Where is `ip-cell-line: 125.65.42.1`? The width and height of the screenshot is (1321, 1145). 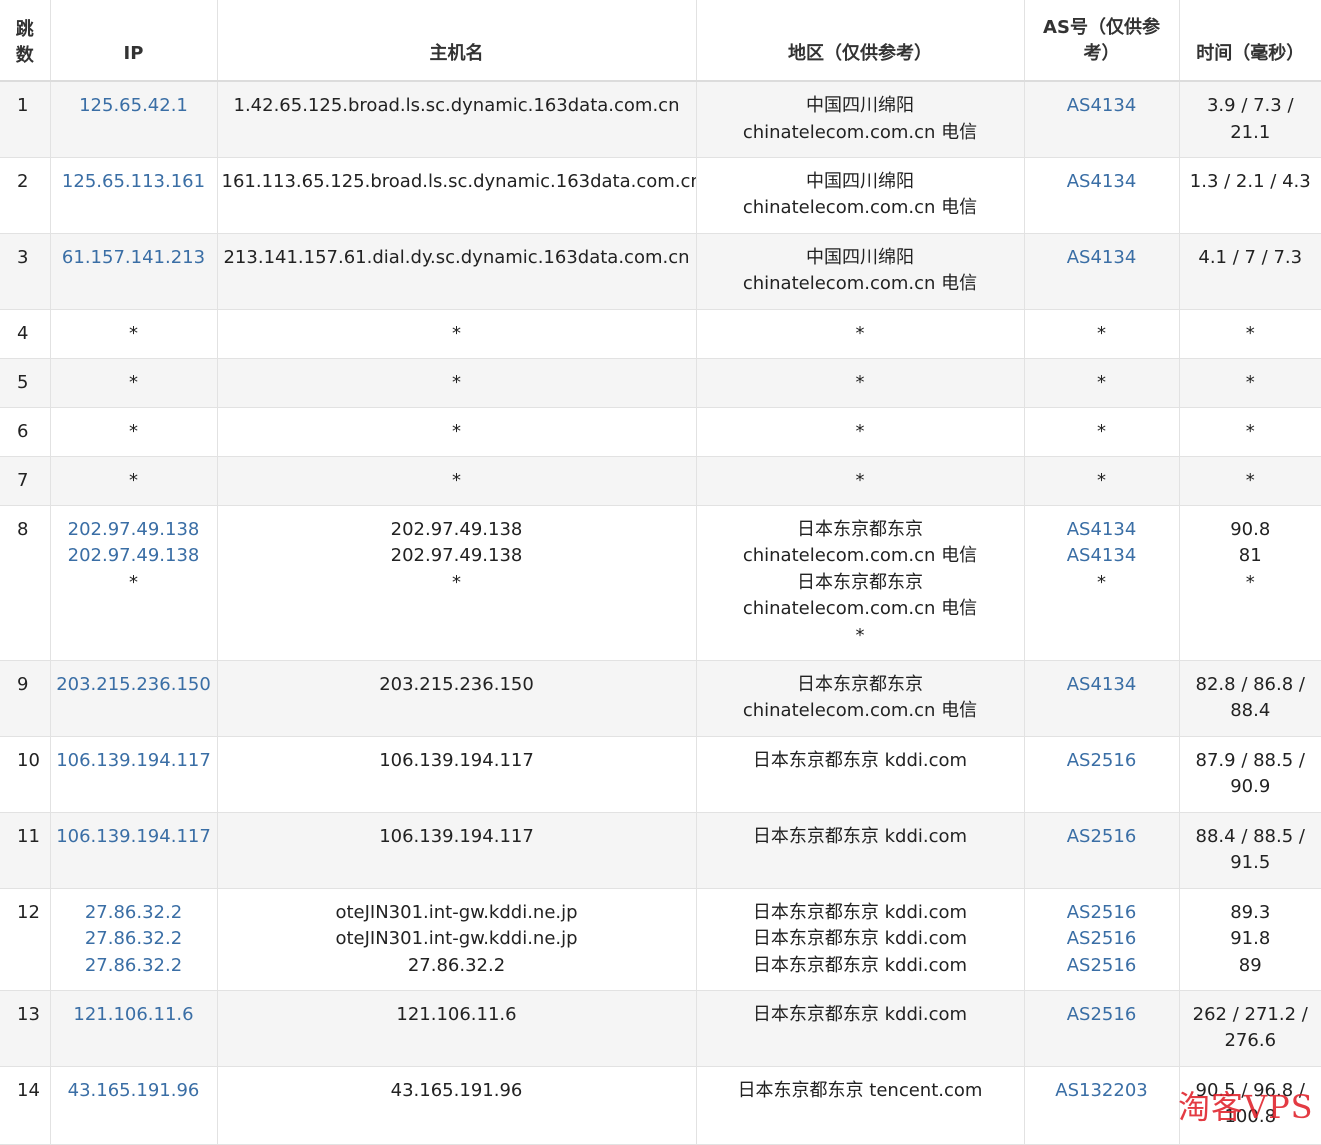 ip-cell-line: 125.65.42.1 is located at coordinates (134, 106).